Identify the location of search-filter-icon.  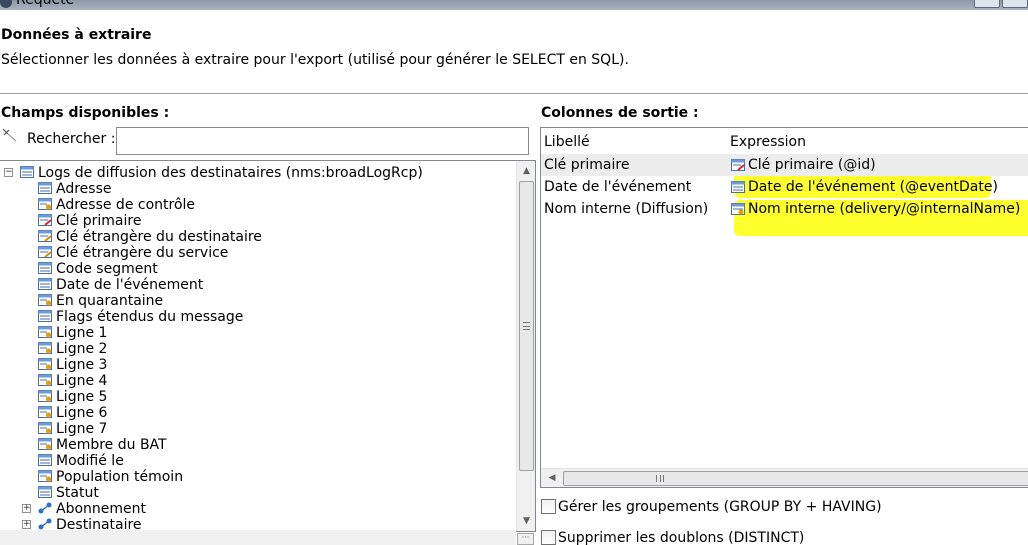
(9, 135).